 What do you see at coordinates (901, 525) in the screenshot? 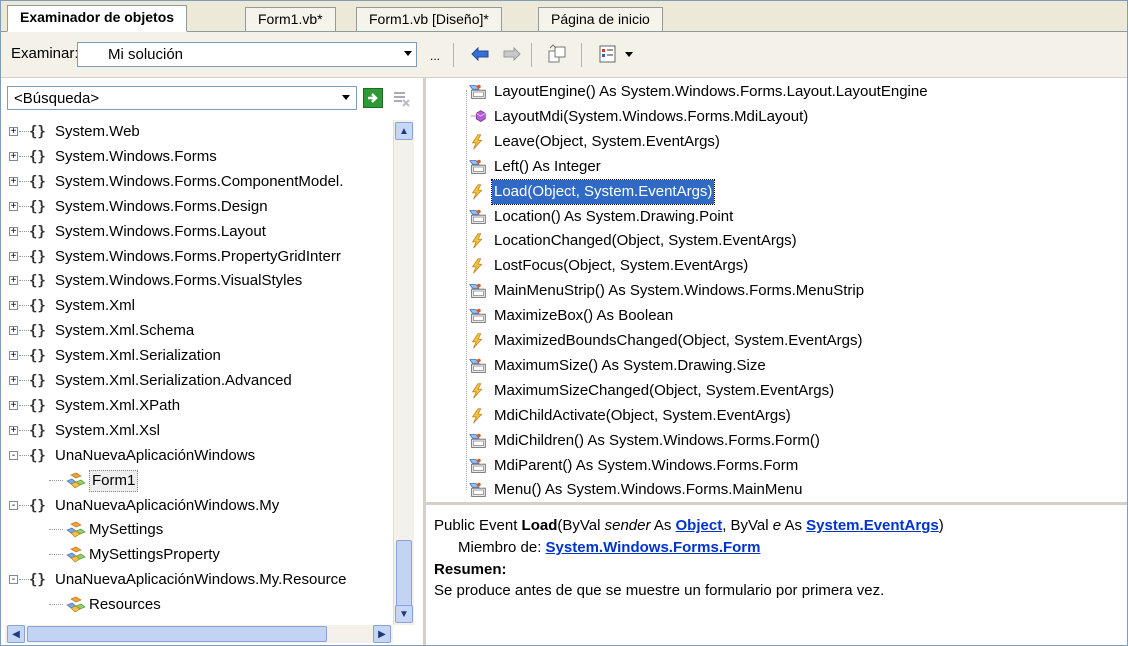
I see `link-eventargs: EventArgs` at bounding box center [901, 525].